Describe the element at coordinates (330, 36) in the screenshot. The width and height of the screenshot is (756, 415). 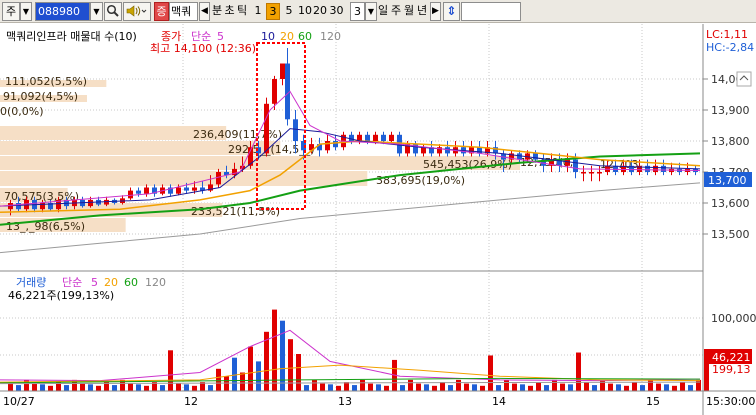
I see `legend-ma120: 120` at that location.